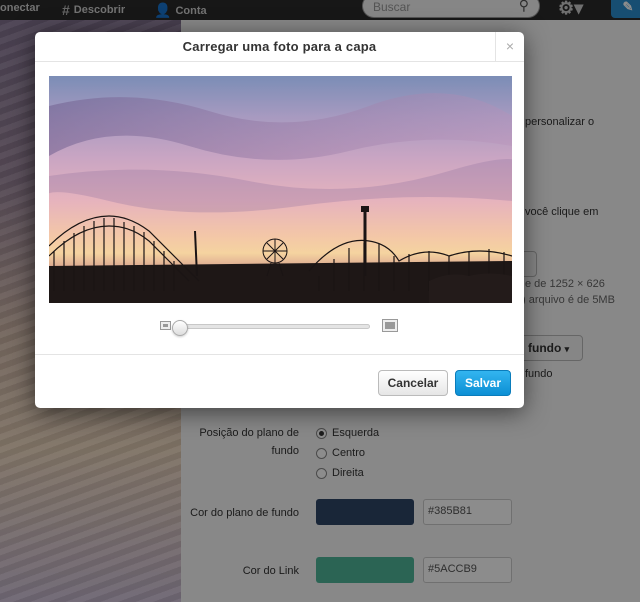  What do you see at coordinates (279, 381) in the screenshot?
I see `dialog-footer: Cancelar Salvar` at bounding box center [279, 381].